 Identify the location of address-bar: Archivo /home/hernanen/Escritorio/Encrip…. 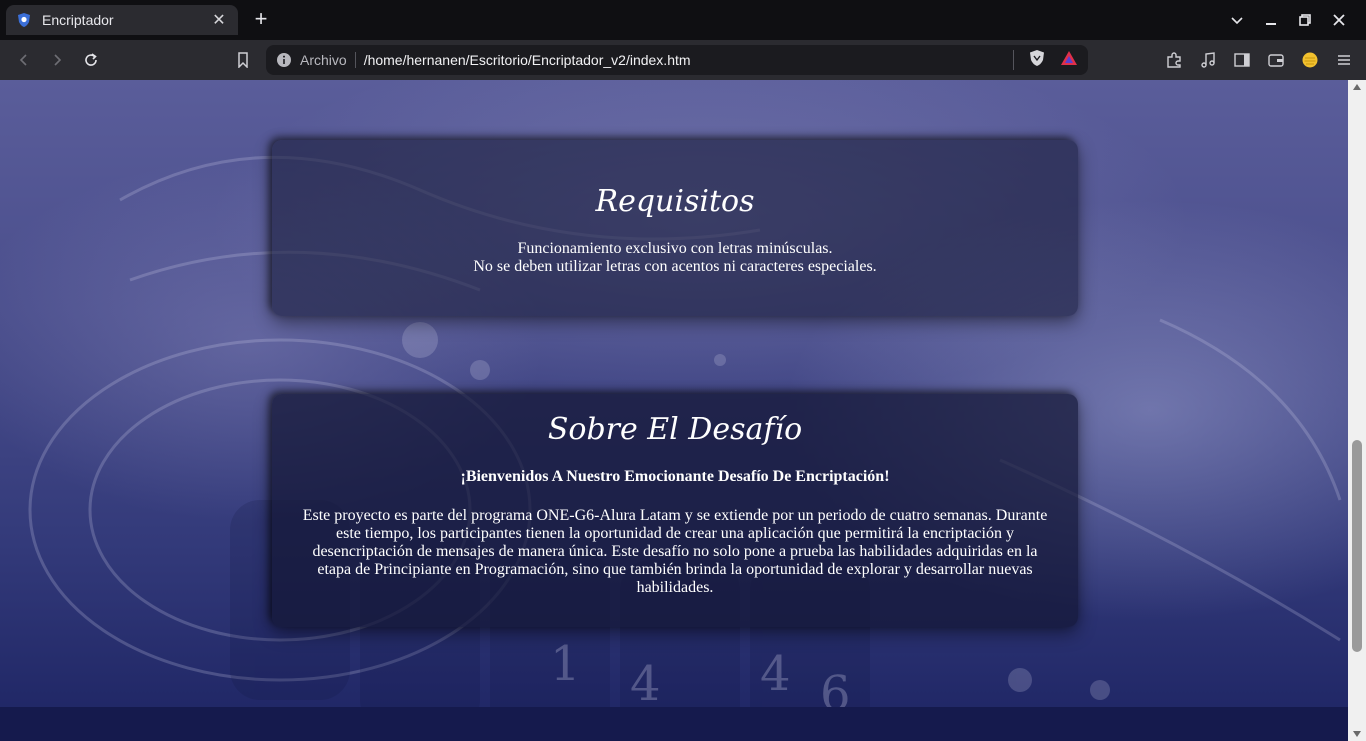
(677, 60).